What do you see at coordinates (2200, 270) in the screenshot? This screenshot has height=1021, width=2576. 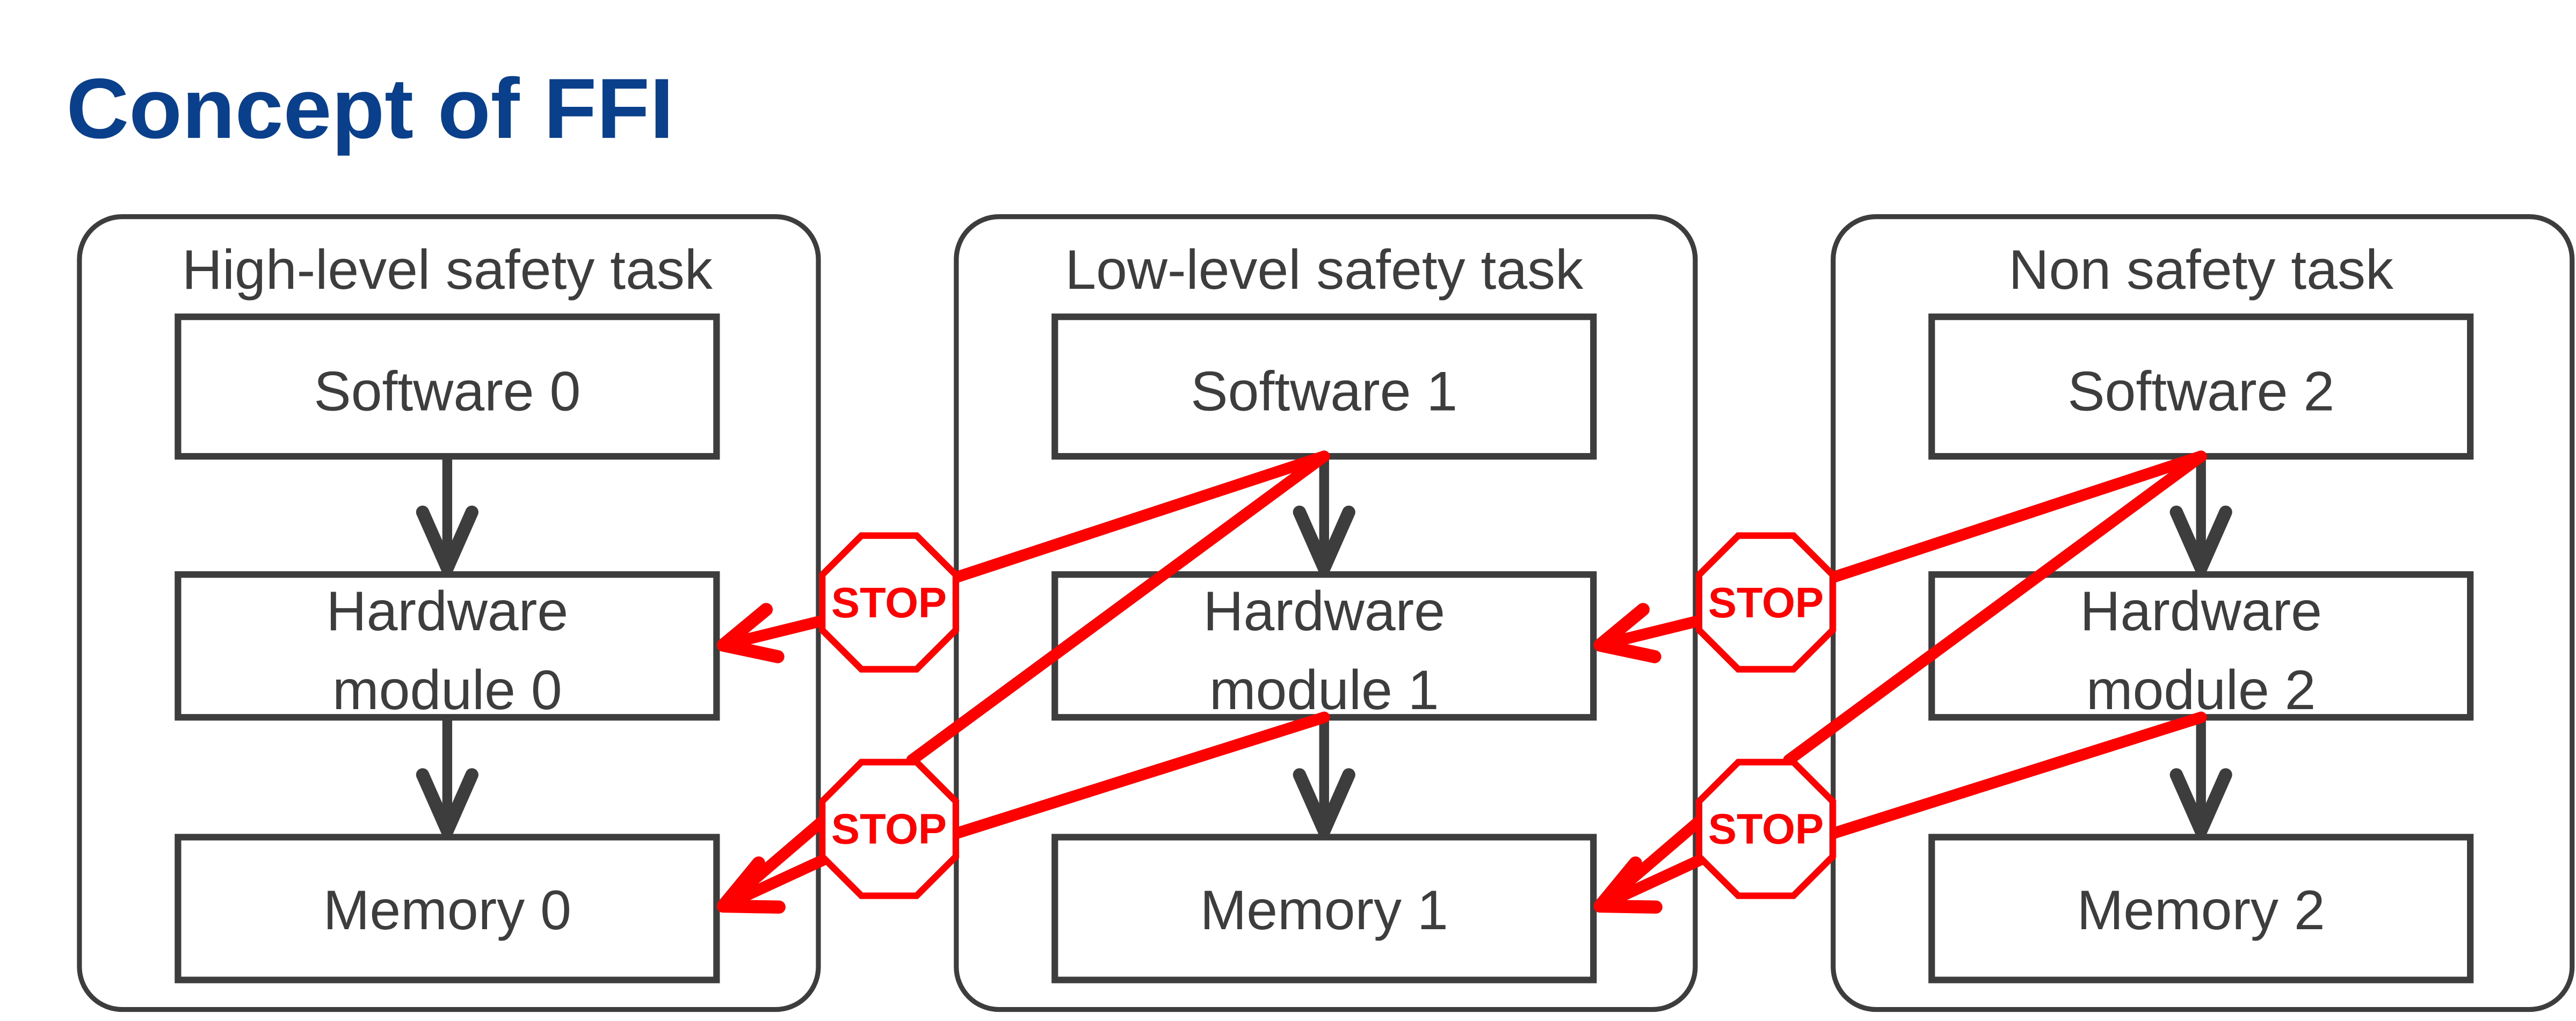 I see `panel-title: Non safety task` at bounding box center [2200, 270].